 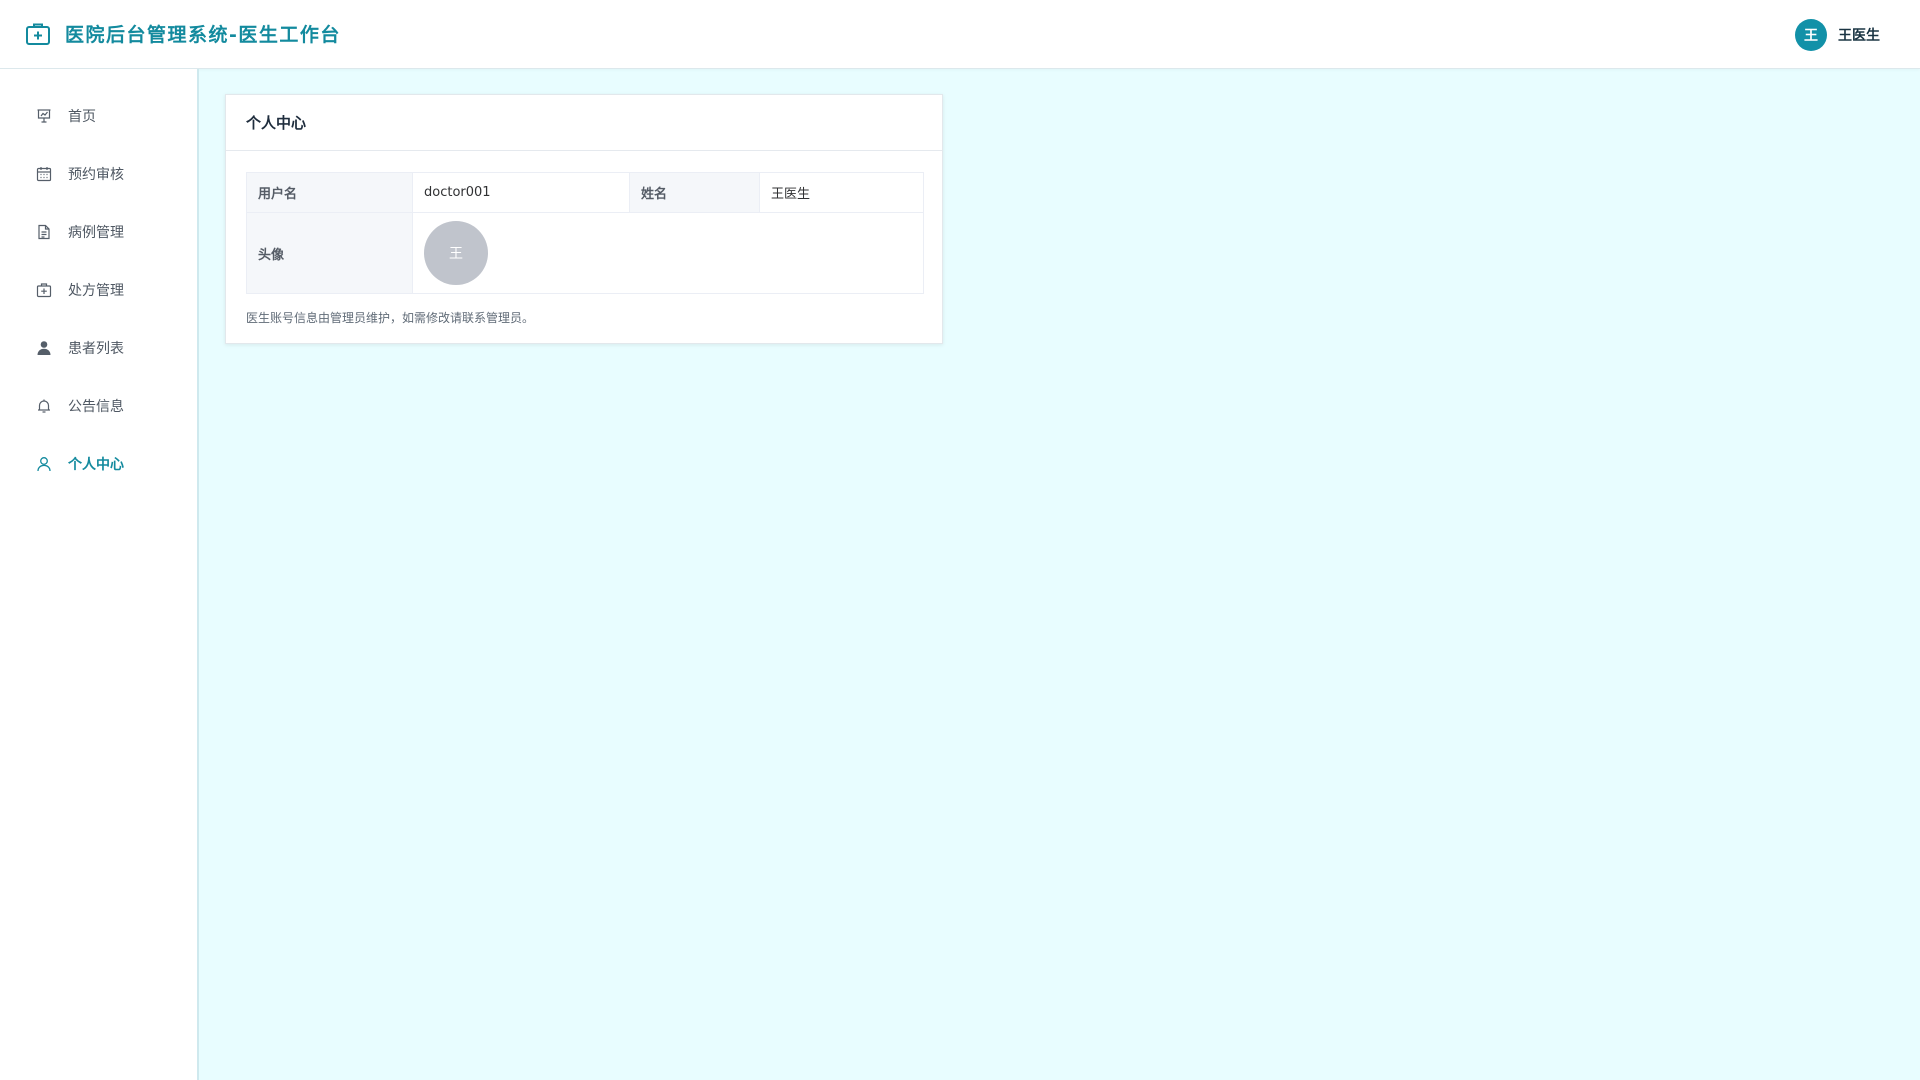 I want to click on sidebar-item-label: 患者列表, so click(x=96, y=349).